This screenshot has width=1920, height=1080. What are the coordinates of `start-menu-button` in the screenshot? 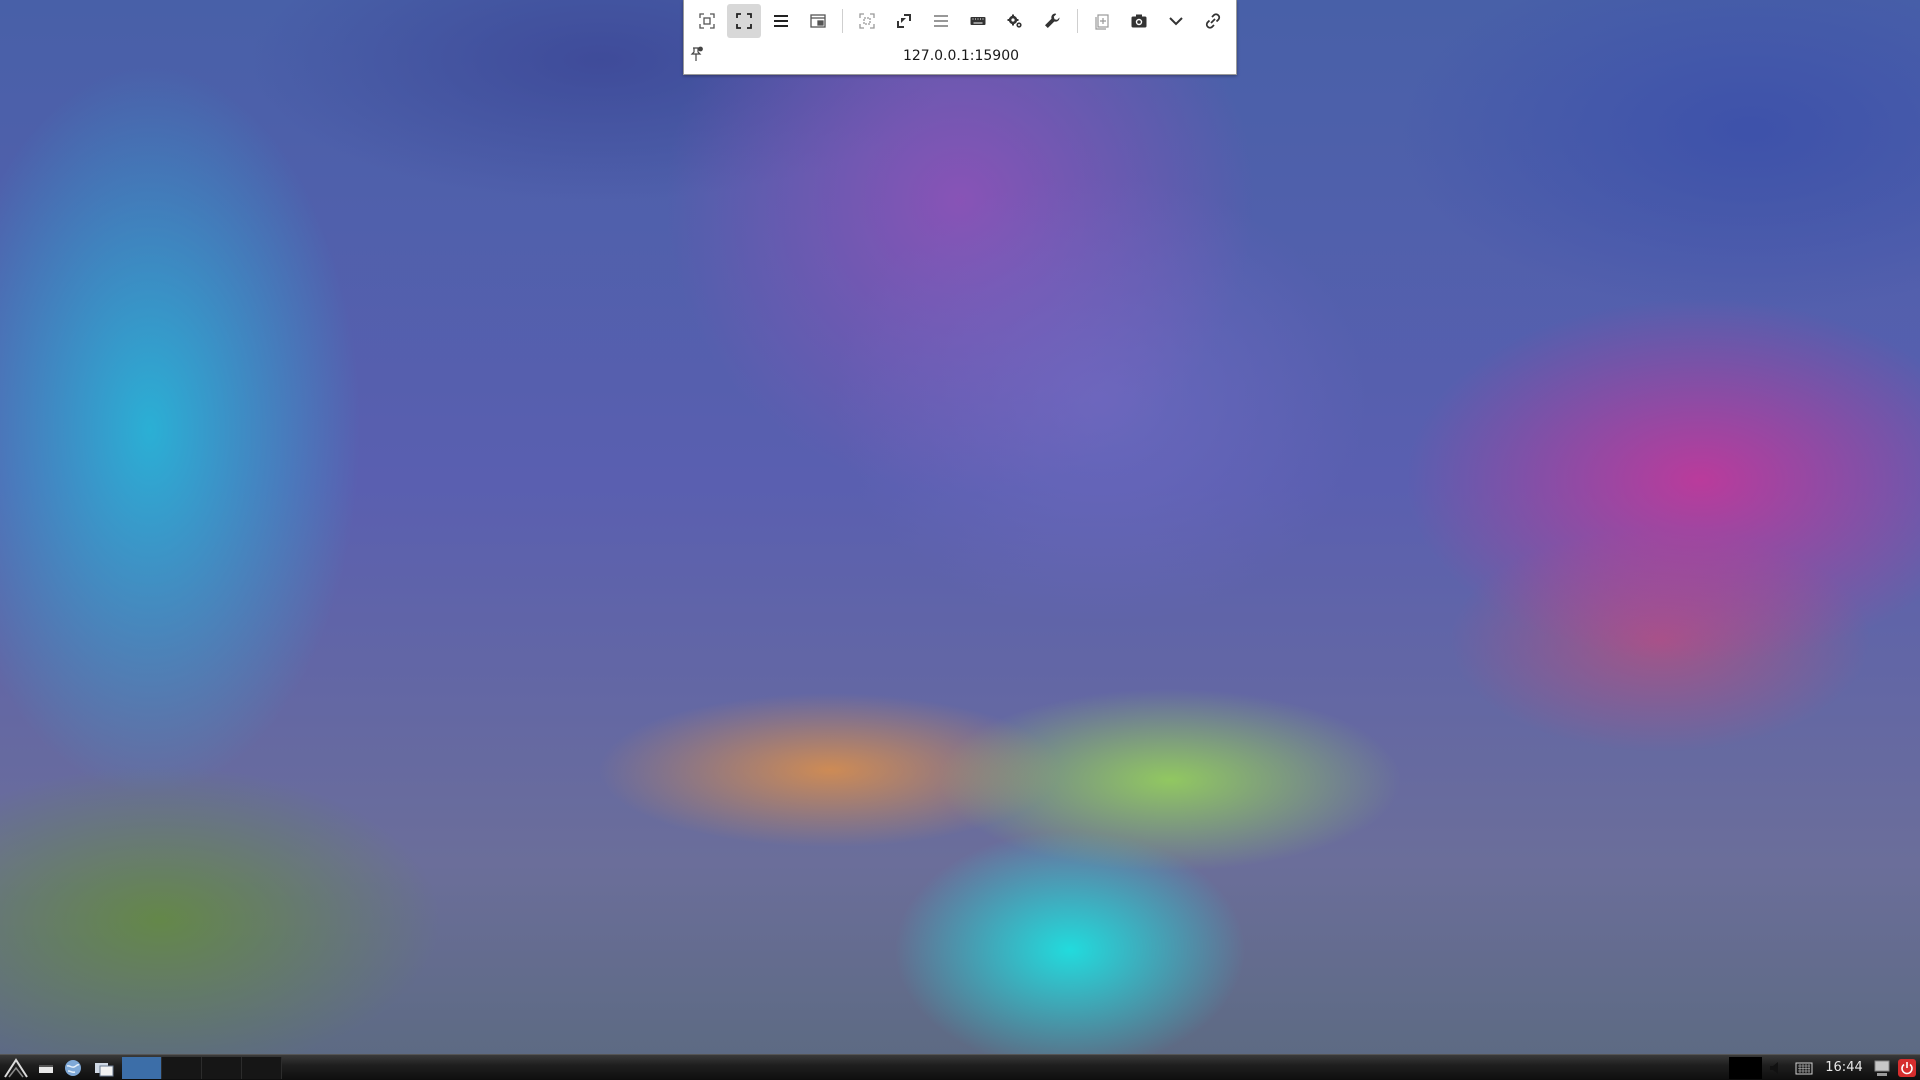 It's located at (16, 1068).